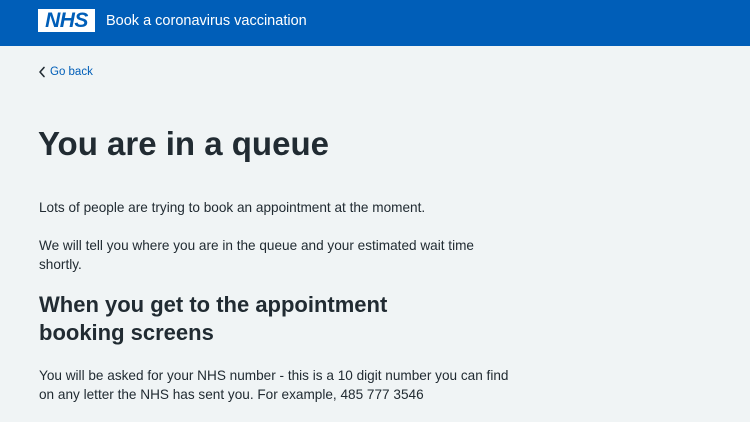 This screenshot has height=422, width=750. I want to click on back-link-label: Go back, so click(71, 72).